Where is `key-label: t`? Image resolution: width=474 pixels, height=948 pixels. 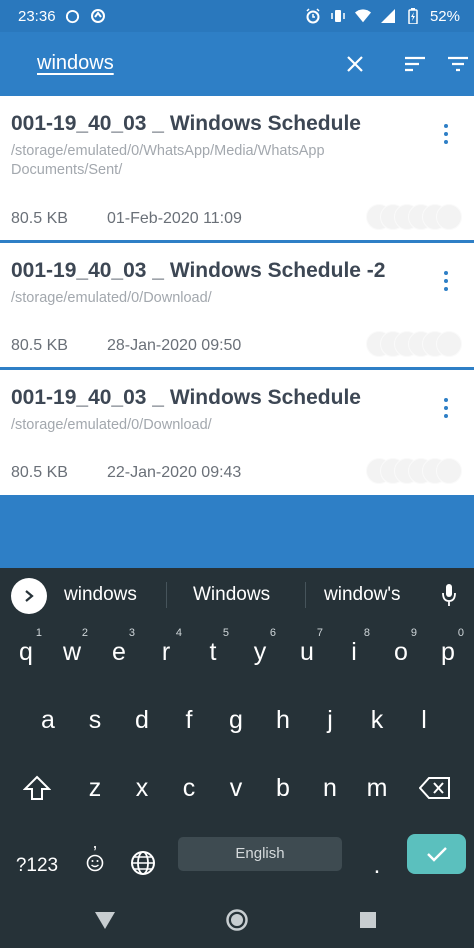 key-label: t is located at coordinates (213, 652).